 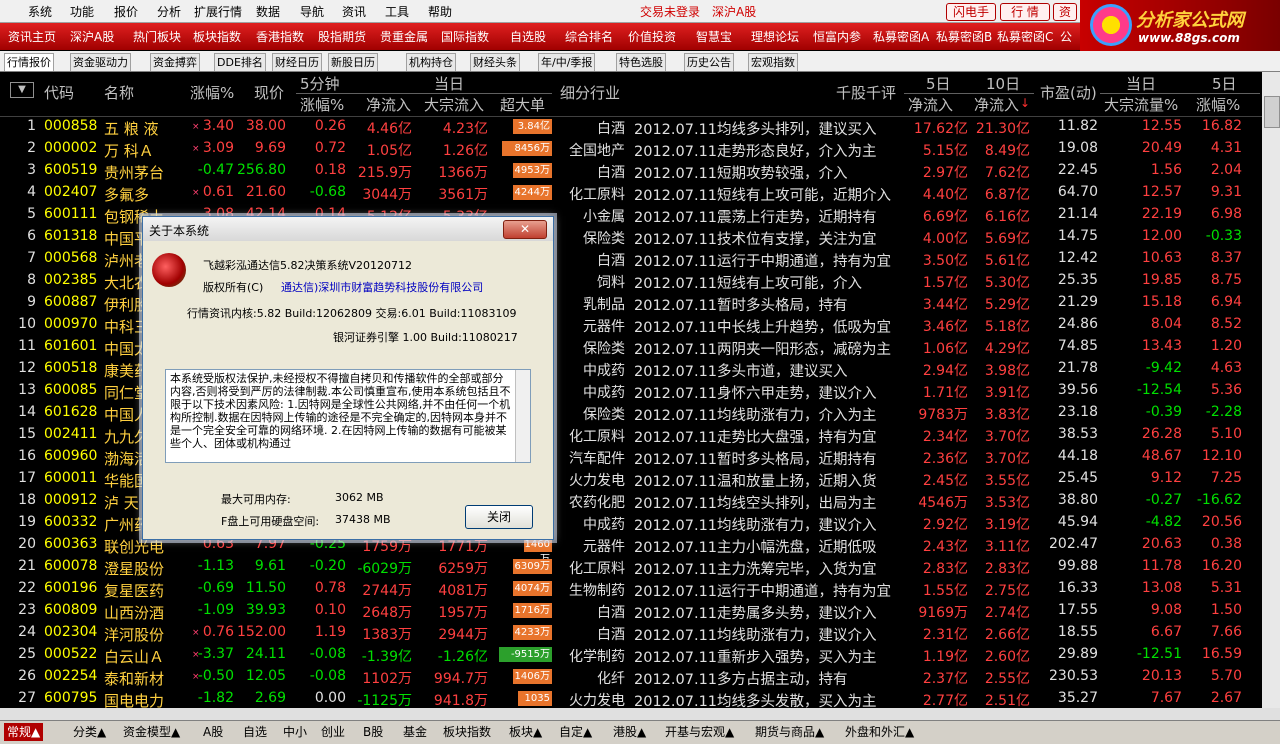 I want to click on nav-item: 自选股, so click(x=528, y=36).